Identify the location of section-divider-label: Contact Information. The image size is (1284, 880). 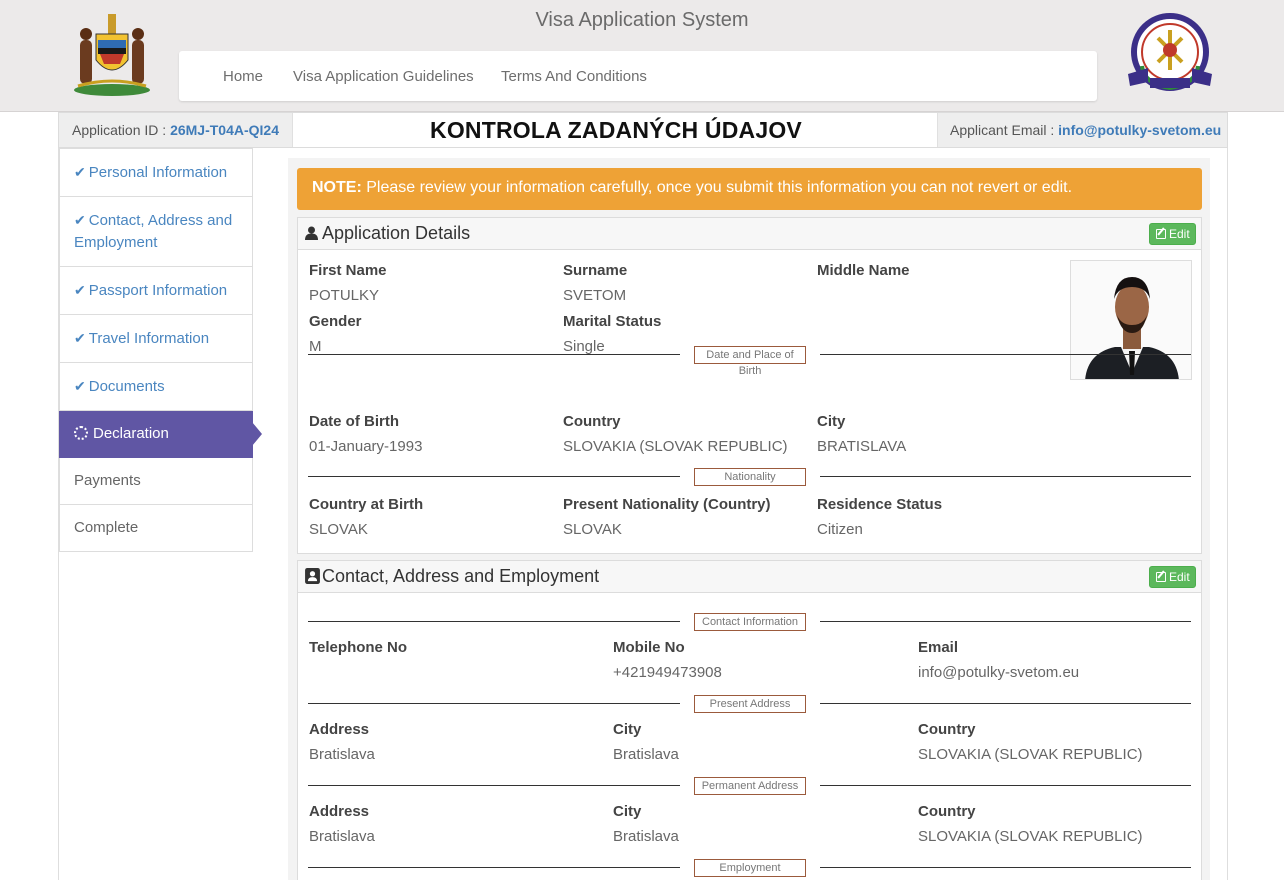
(750, 622).